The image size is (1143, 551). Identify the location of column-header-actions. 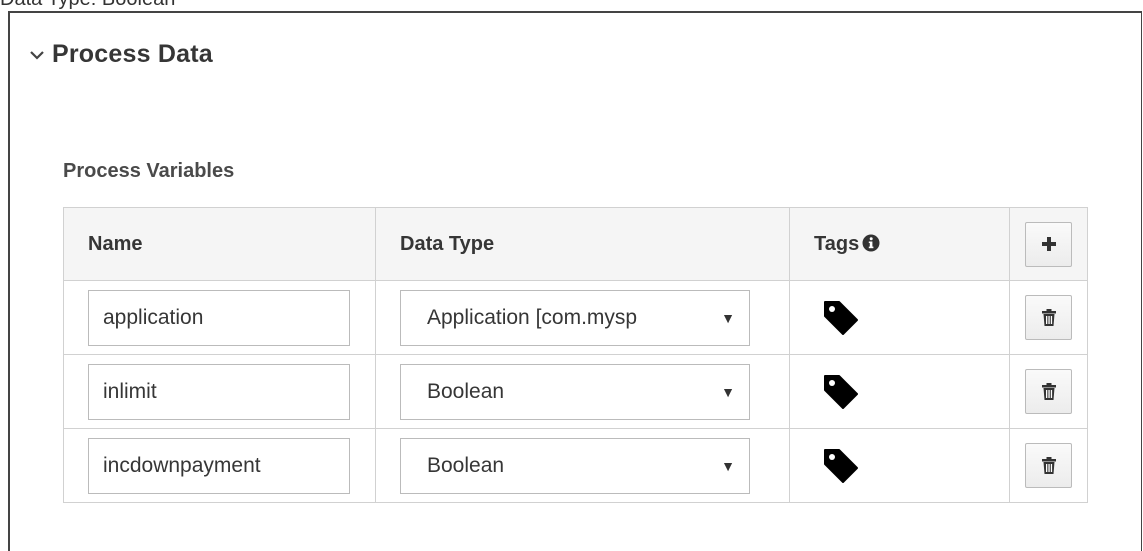
(1048, 244).